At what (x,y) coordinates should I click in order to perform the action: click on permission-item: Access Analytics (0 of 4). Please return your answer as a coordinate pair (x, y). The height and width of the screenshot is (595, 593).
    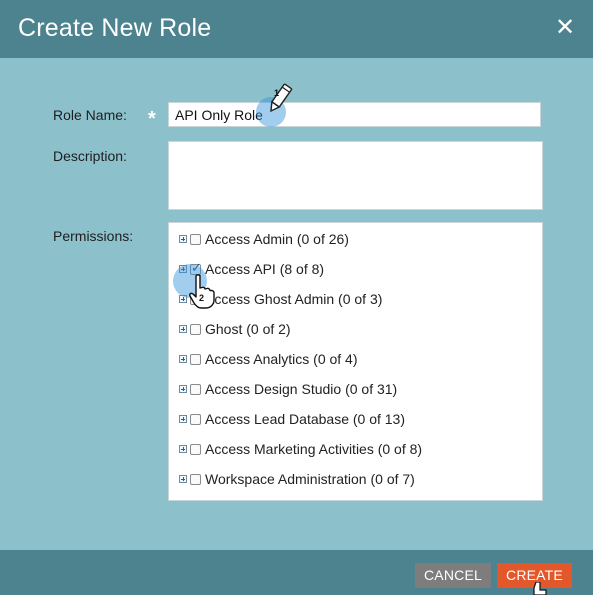
    Looking at the image, I should click on (268, 359).